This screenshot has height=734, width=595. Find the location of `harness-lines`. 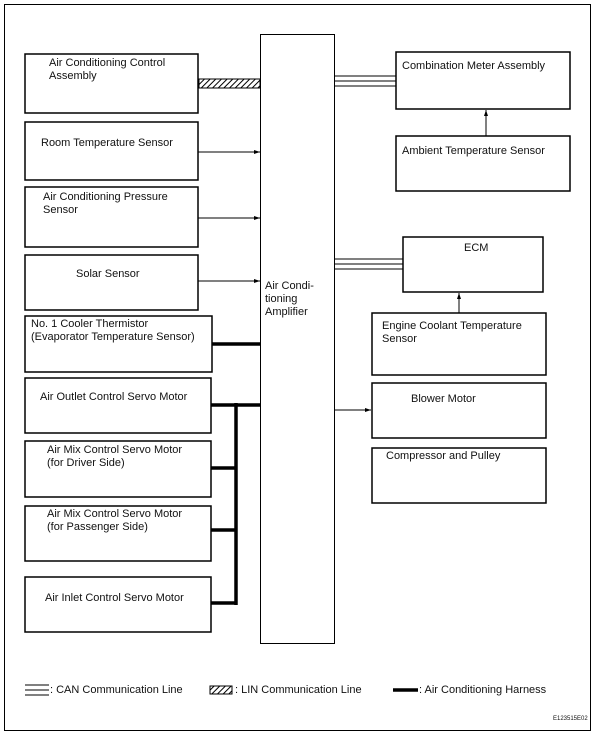

harness-lines is located at coordinates (235, 473).